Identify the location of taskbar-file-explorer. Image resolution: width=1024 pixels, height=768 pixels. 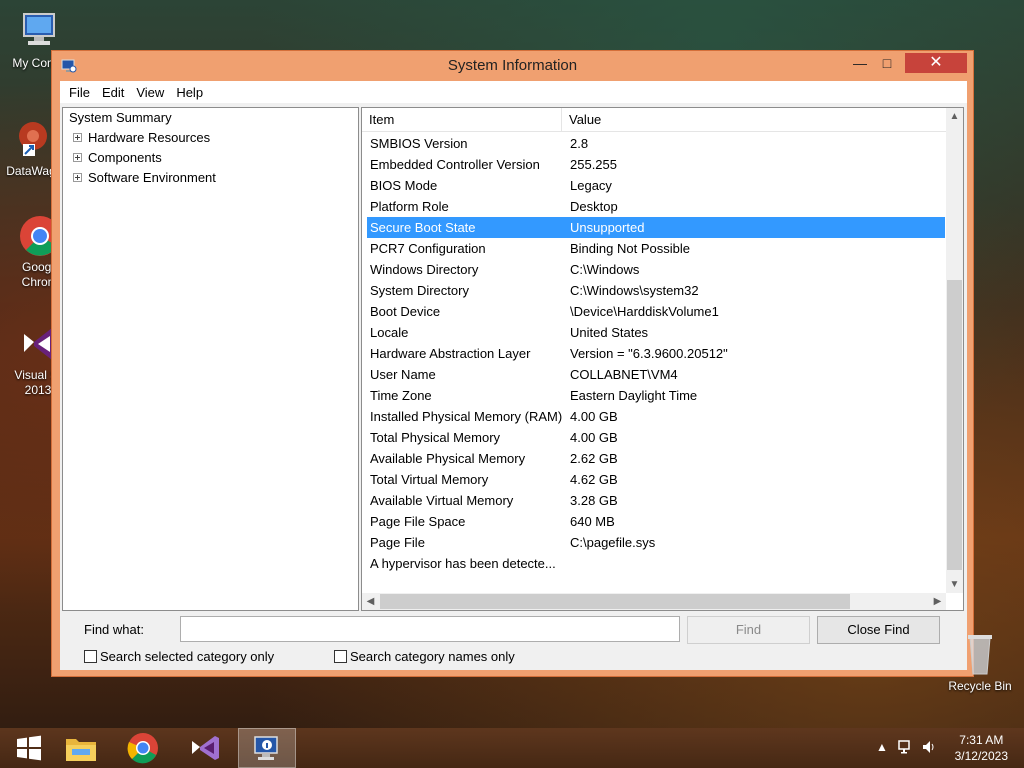
(81, 748).